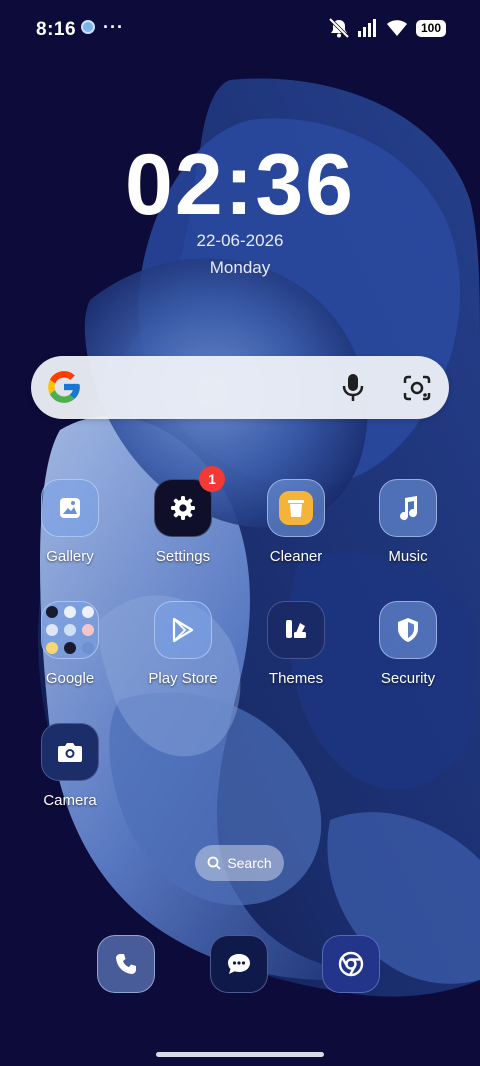 This screenshot has width=480, height=1066. Describe the element at coordinates (70, 678) in the screenshot. I see `app-label: Google` at that location.